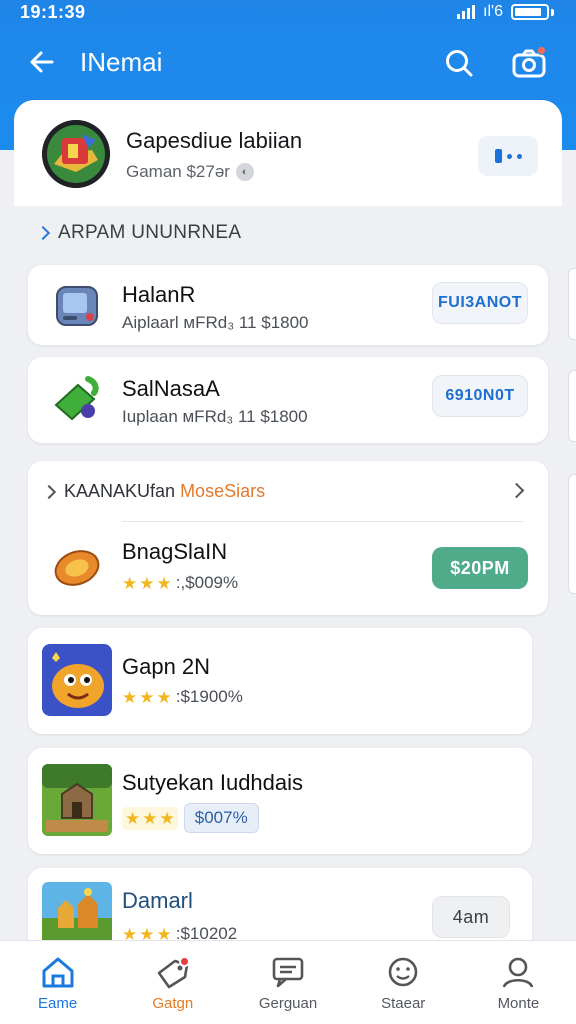 This screenshot has height=1024, width=576. I want to click on get-button: FUI3ANOT, so click(480, 303).